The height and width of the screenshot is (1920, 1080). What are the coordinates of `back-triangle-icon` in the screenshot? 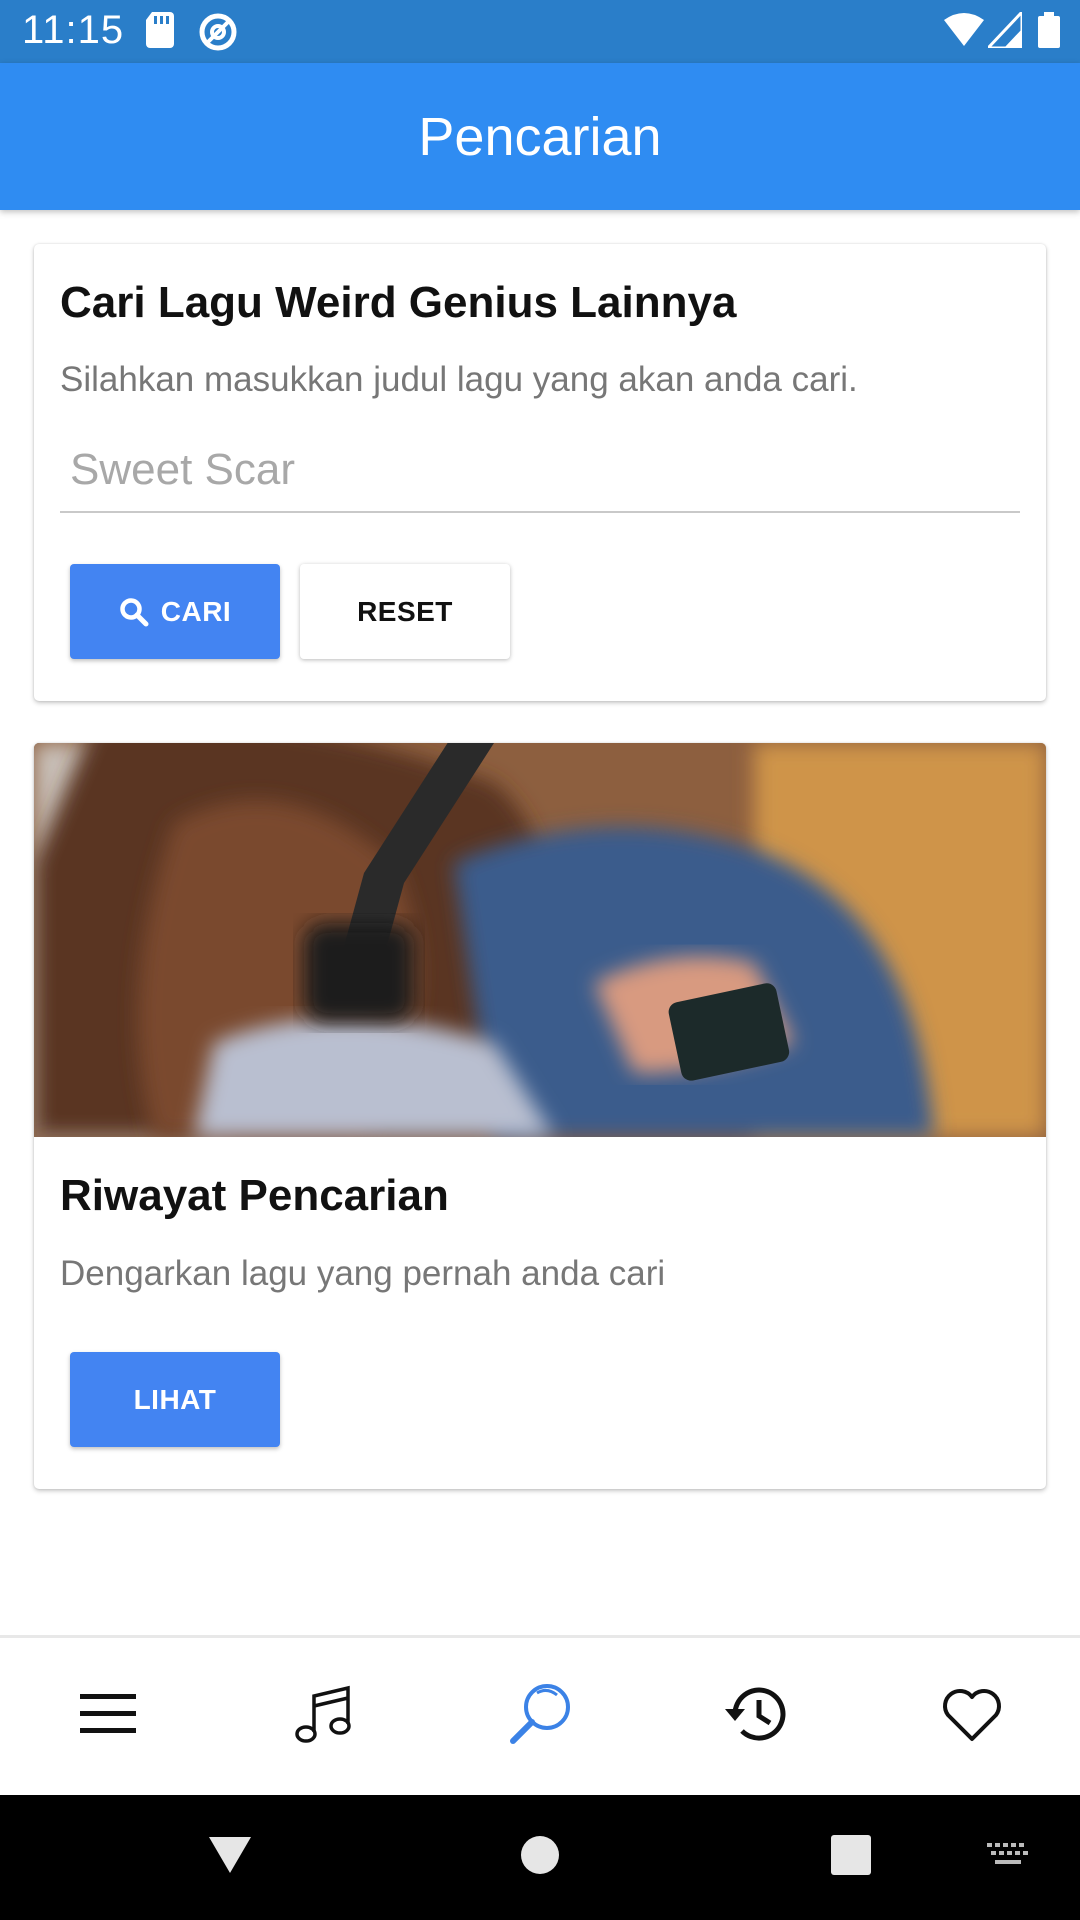 It's located at (230, 1857).